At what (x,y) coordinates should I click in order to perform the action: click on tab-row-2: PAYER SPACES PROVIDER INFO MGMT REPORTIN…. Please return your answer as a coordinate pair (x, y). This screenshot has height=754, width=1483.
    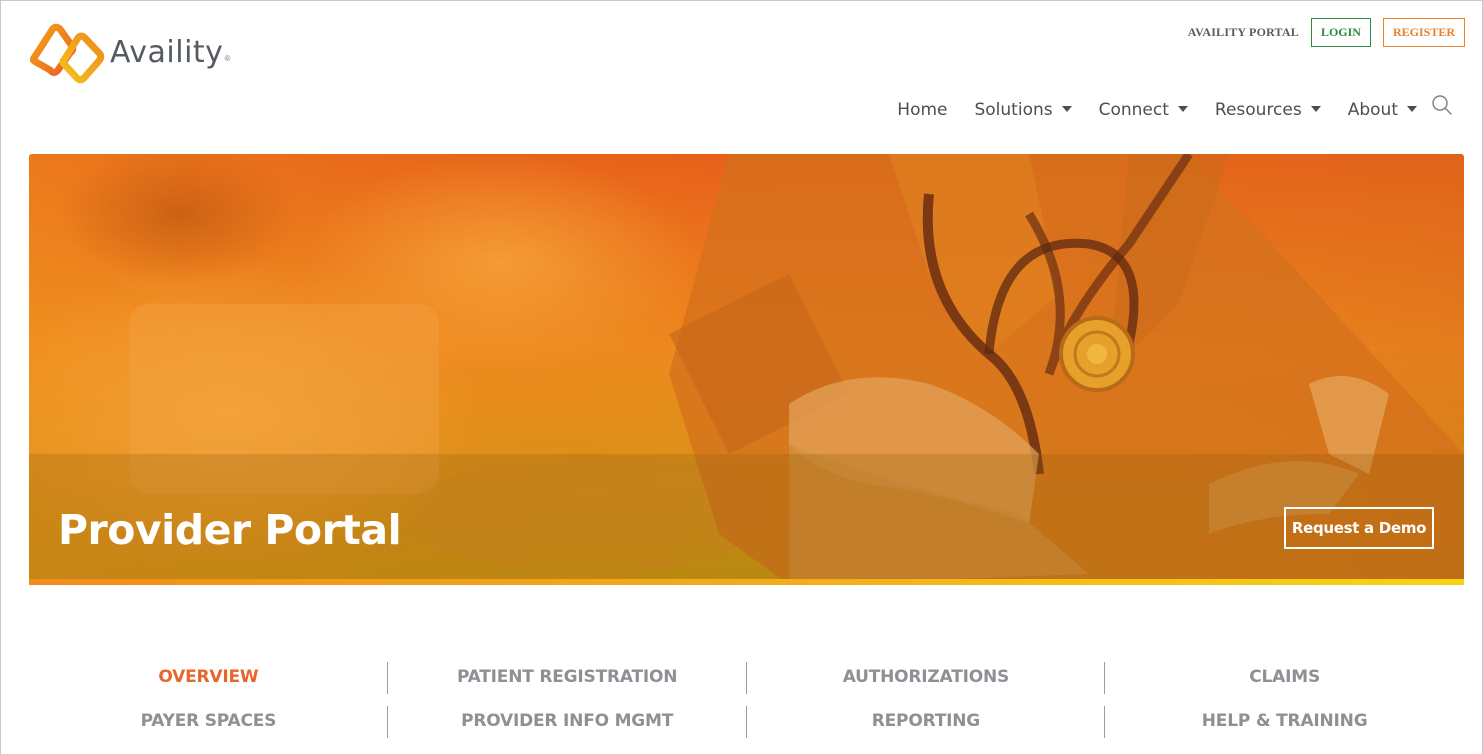
    Looking at the image, I should click on (746, 721).